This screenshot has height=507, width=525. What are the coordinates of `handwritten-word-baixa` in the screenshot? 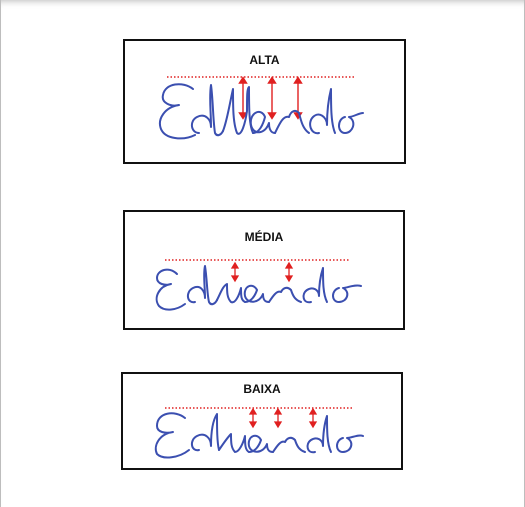 It's located at (259, 435).